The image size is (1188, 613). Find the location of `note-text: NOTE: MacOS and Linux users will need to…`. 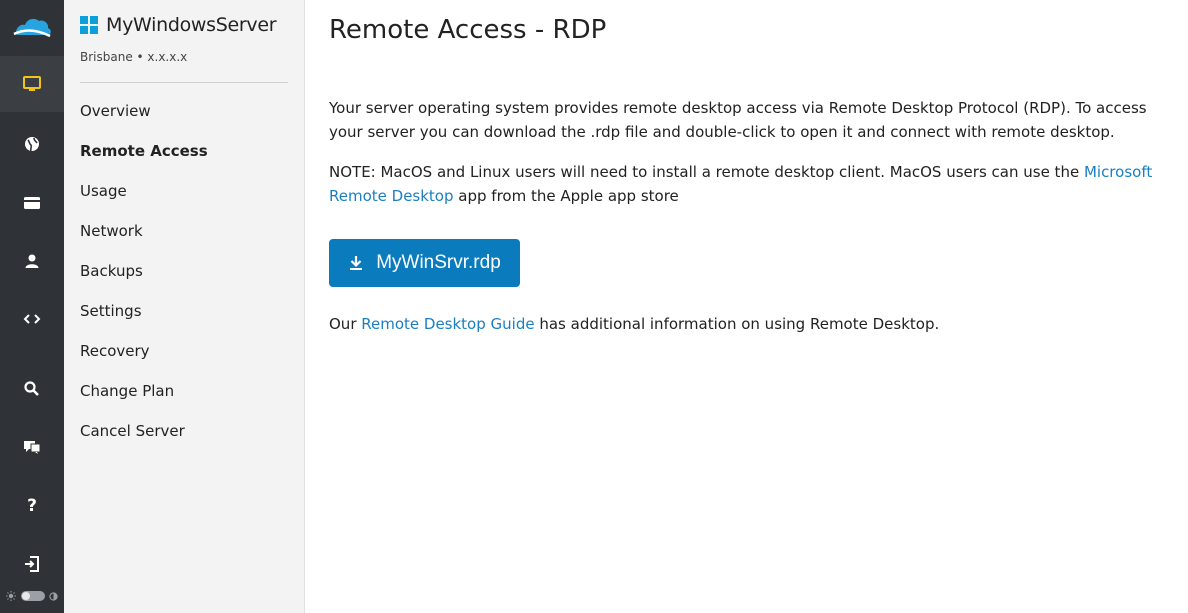

note-text: NOTE: MacOS and Linux users will need to… is located at coordinates (749, 184).